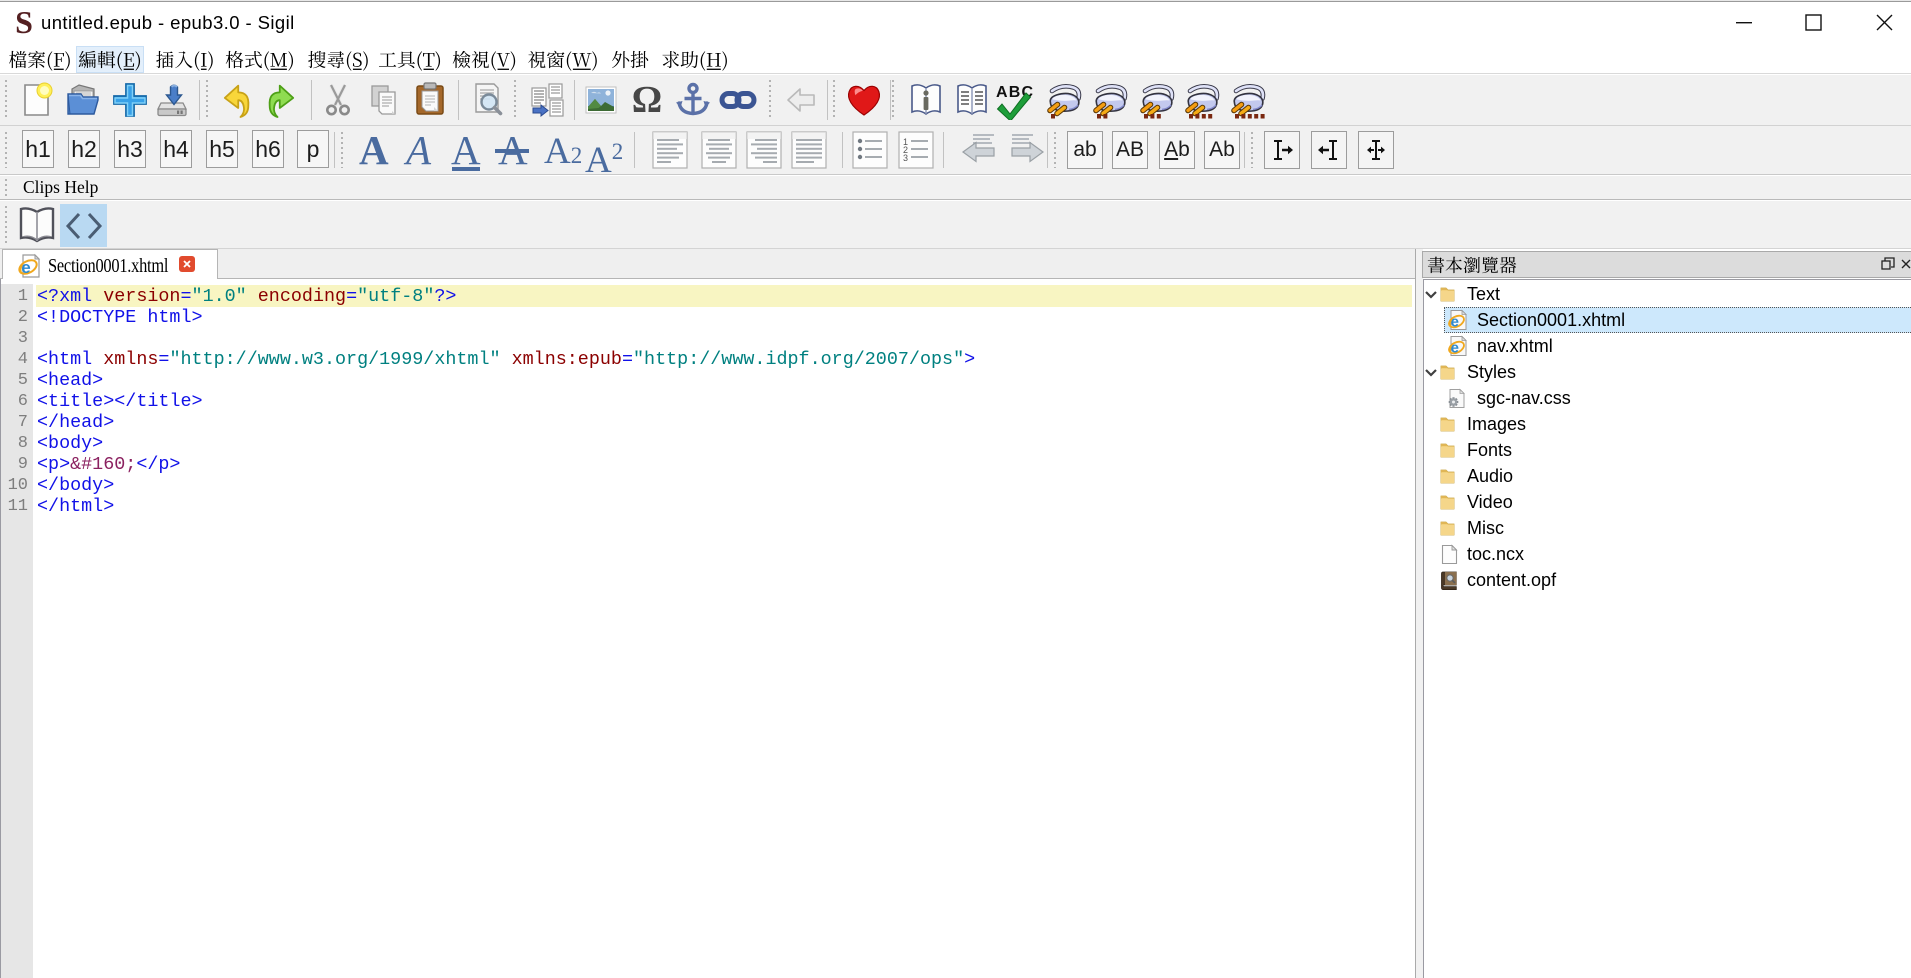  I want to click on svg-text: 3, so click(905, 158).